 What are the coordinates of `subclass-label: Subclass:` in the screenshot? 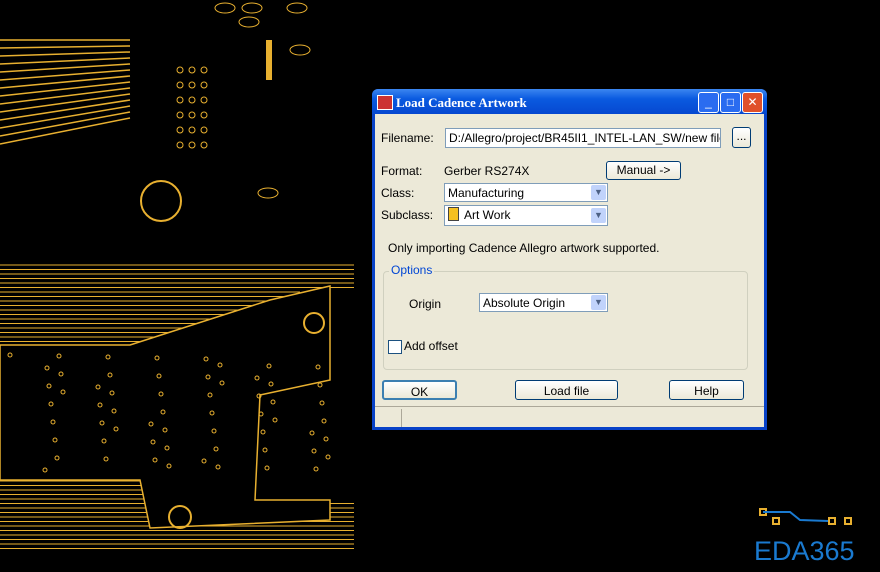 It's located at (407, 215).